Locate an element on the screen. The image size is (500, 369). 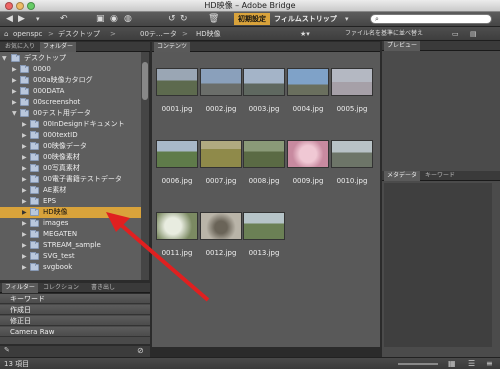
folder-item: ▶ AE素材 is located at coordinates (70, 190).